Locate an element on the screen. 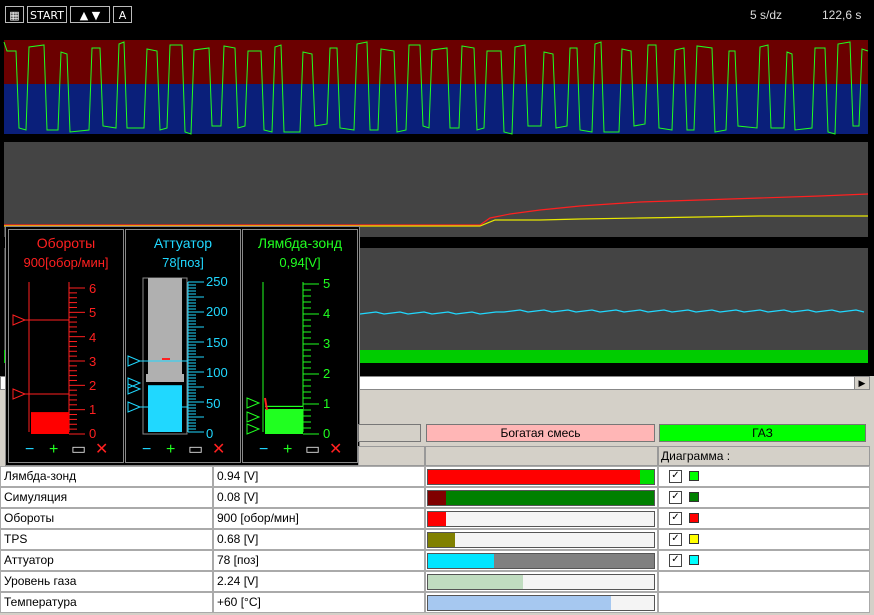 Image resolution: width=874 pixels, height=615 pixels. table-row: Аттуатор 78 [поз] ✓ is located at coordinates (435, 560).